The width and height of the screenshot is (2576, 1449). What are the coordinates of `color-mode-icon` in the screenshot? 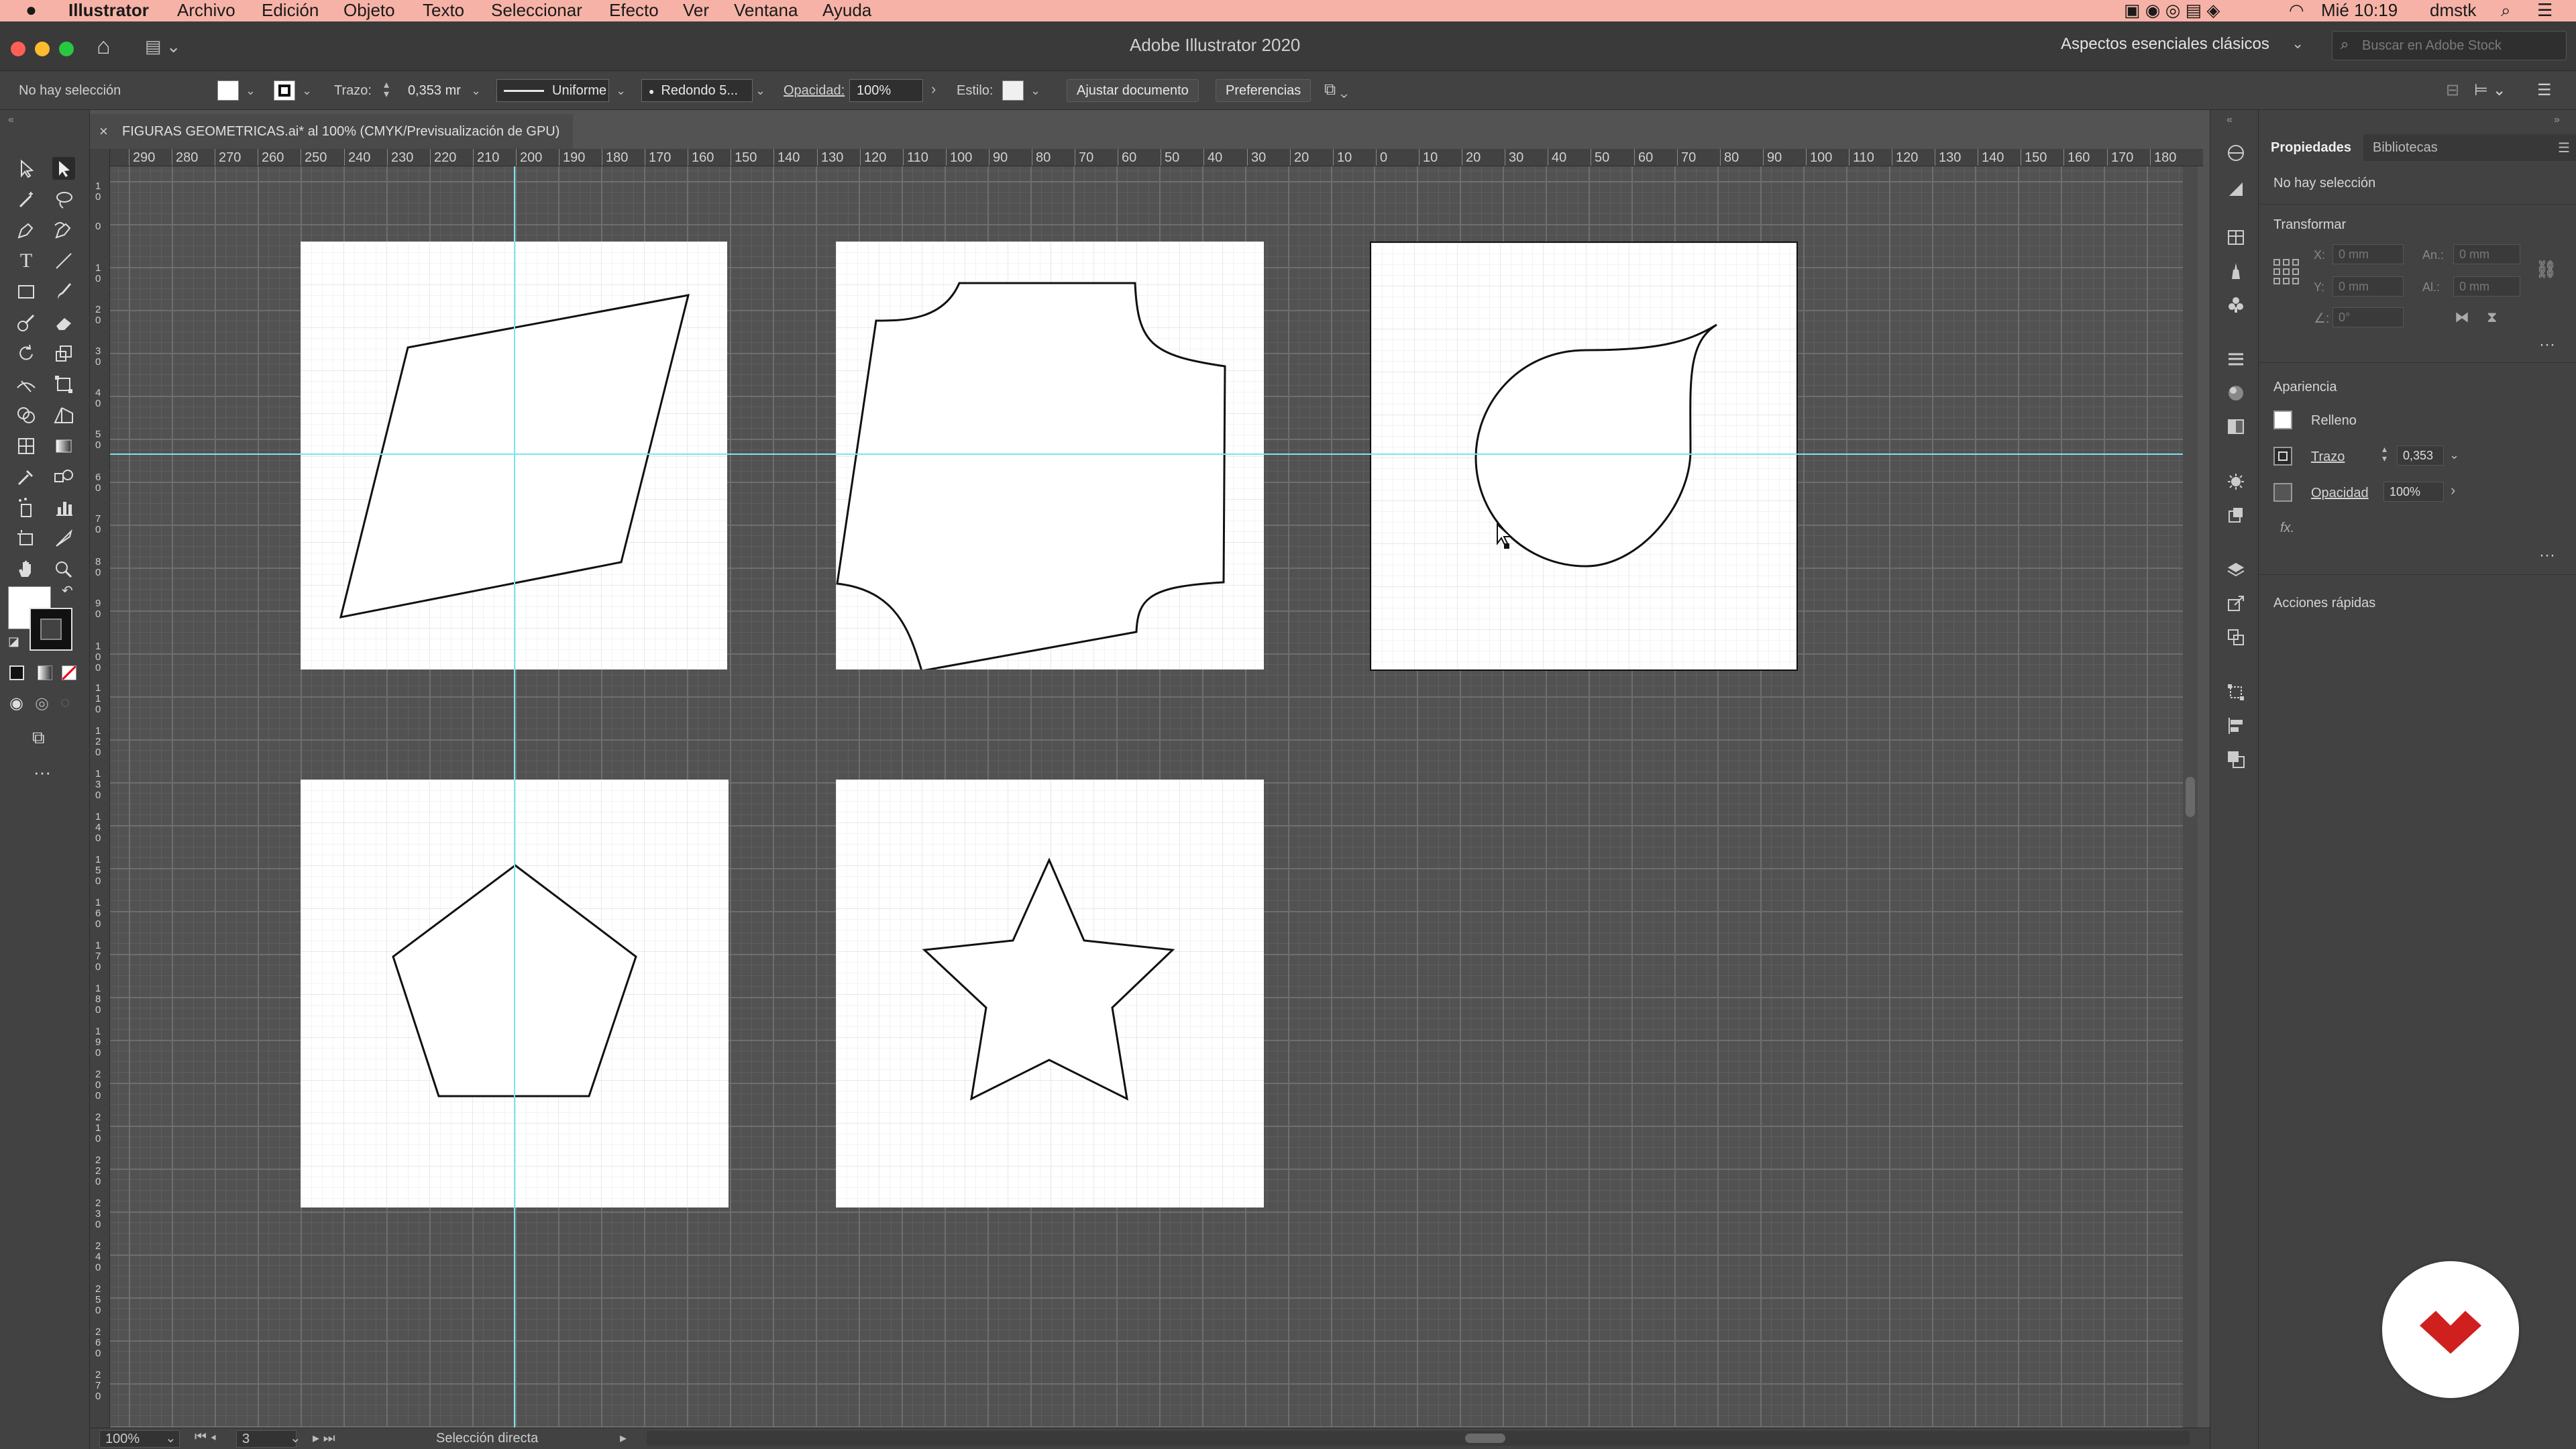 It's located at (16, 672).